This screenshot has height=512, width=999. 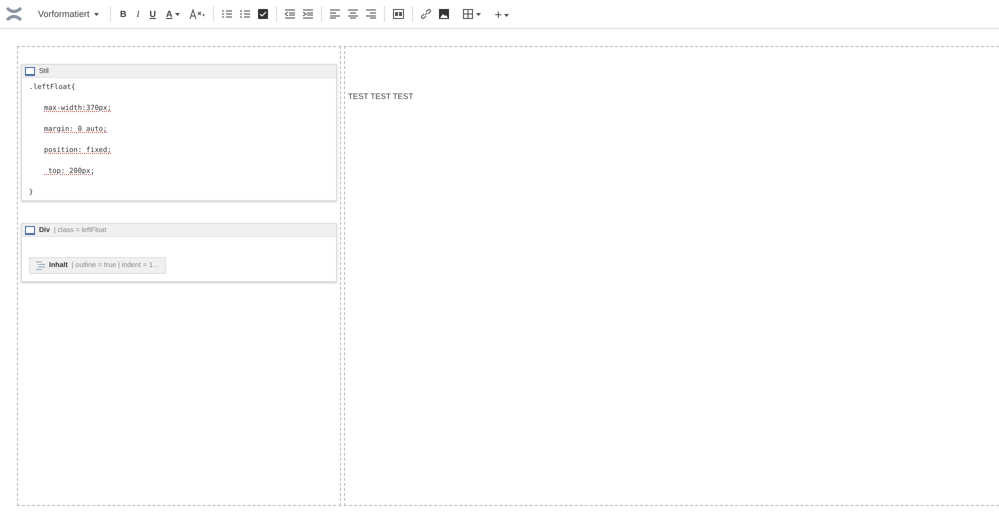 What do you see at coordinates (290, 14) in the screenshot?
I see `outdent-icon` at bounding box center [290, 14].